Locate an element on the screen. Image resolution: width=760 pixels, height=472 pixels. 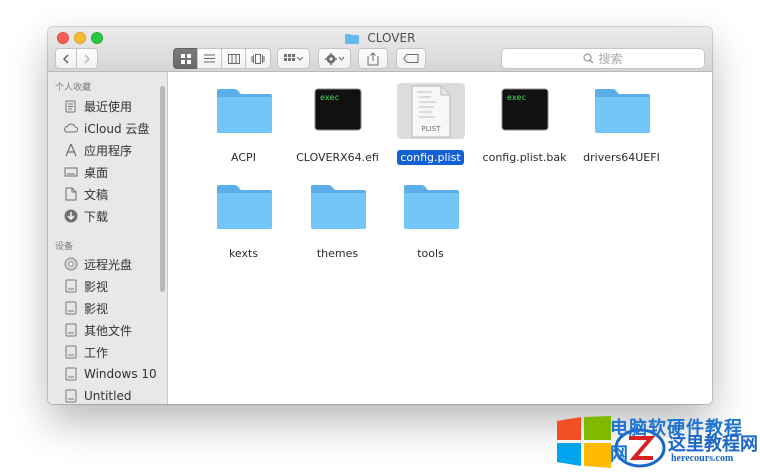
title-toolbar: CLOVER 搜索 is located at coordinates (380, 49).